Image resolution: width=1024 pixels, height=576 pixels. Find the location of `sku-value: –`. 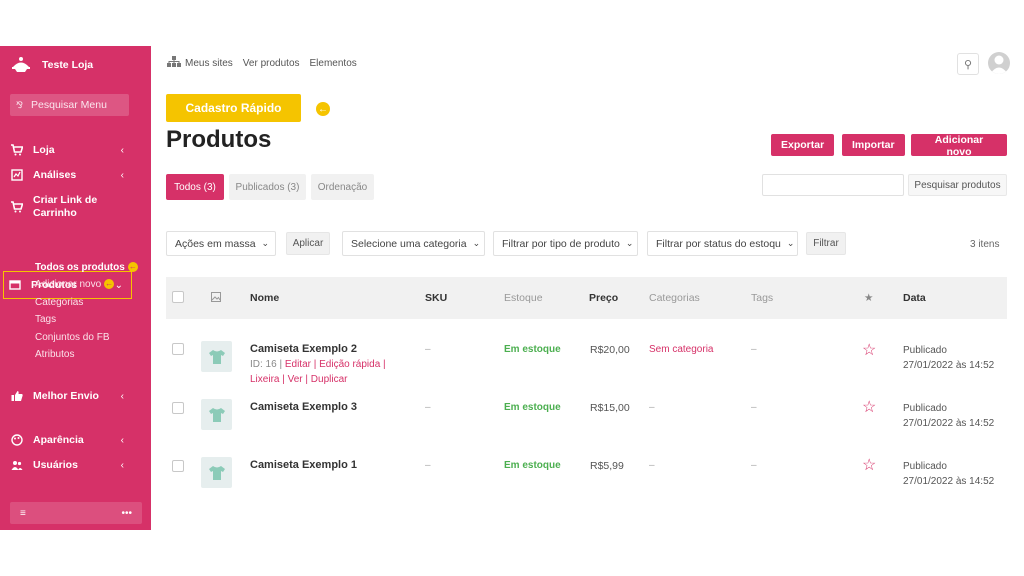

sku-value: – is located at coordinates (428, 407).